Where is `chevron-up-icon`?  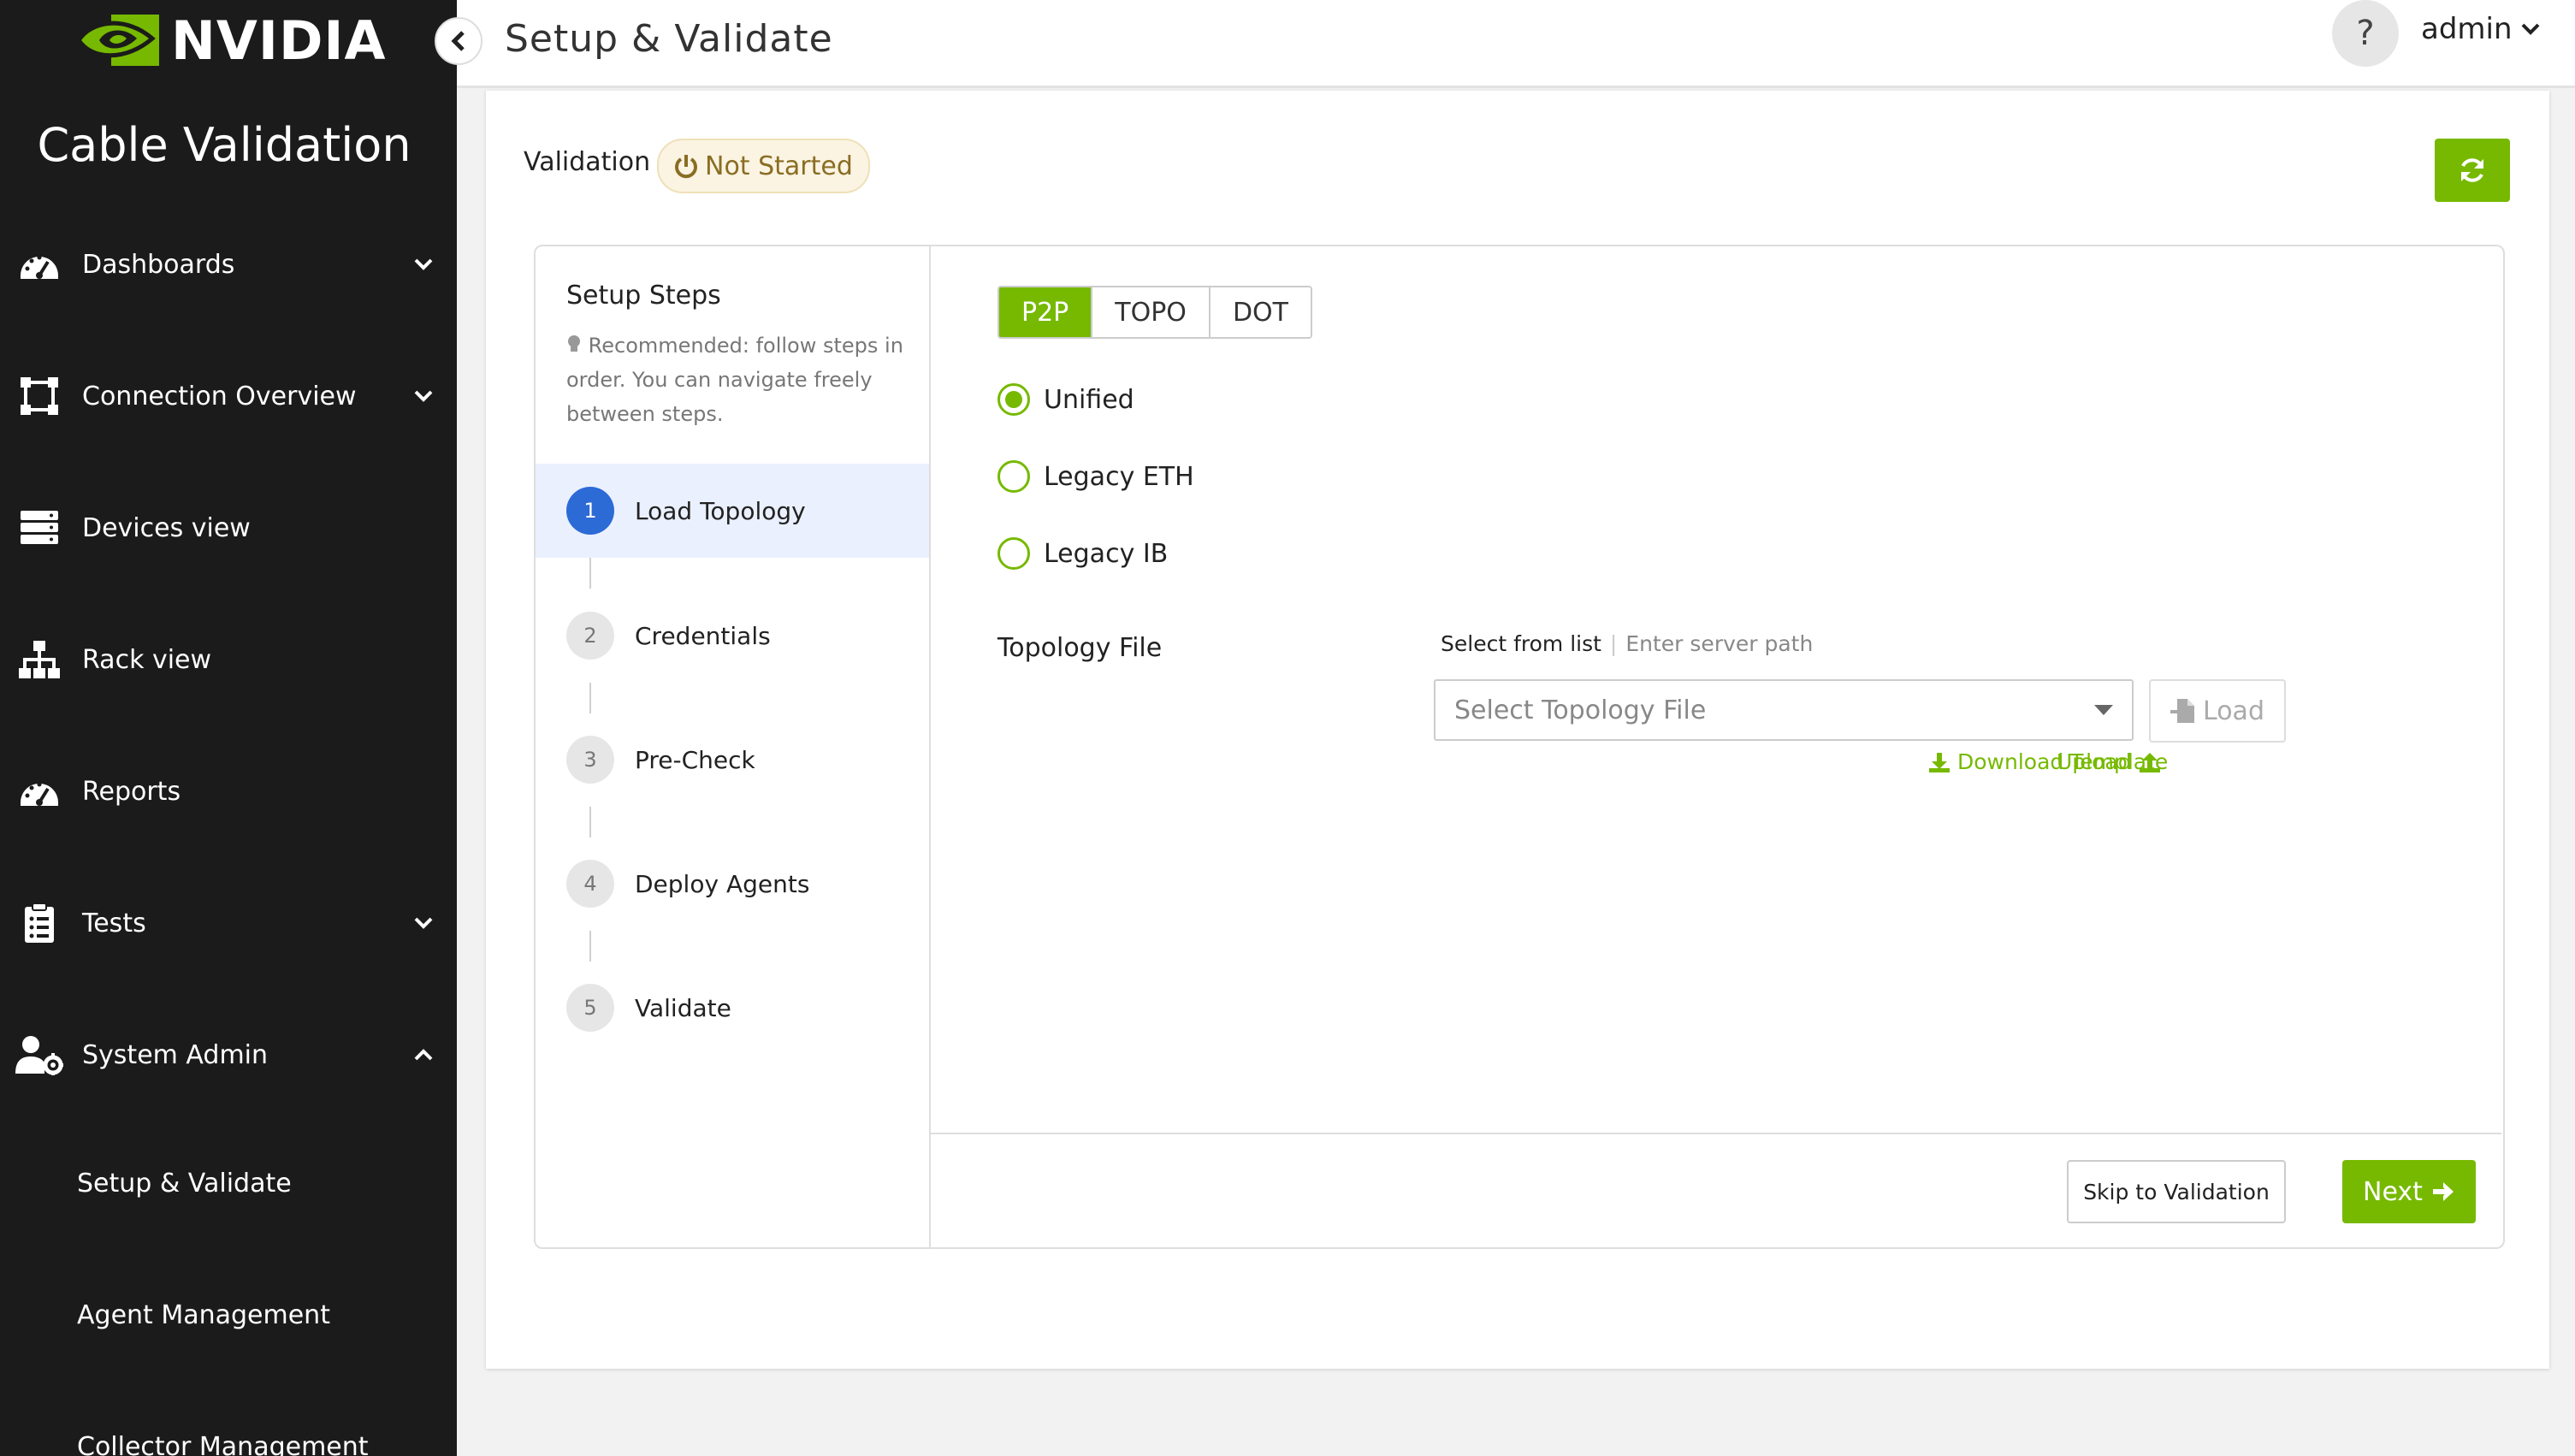 chevron-up-icon is located at coordinates (424, 1055).